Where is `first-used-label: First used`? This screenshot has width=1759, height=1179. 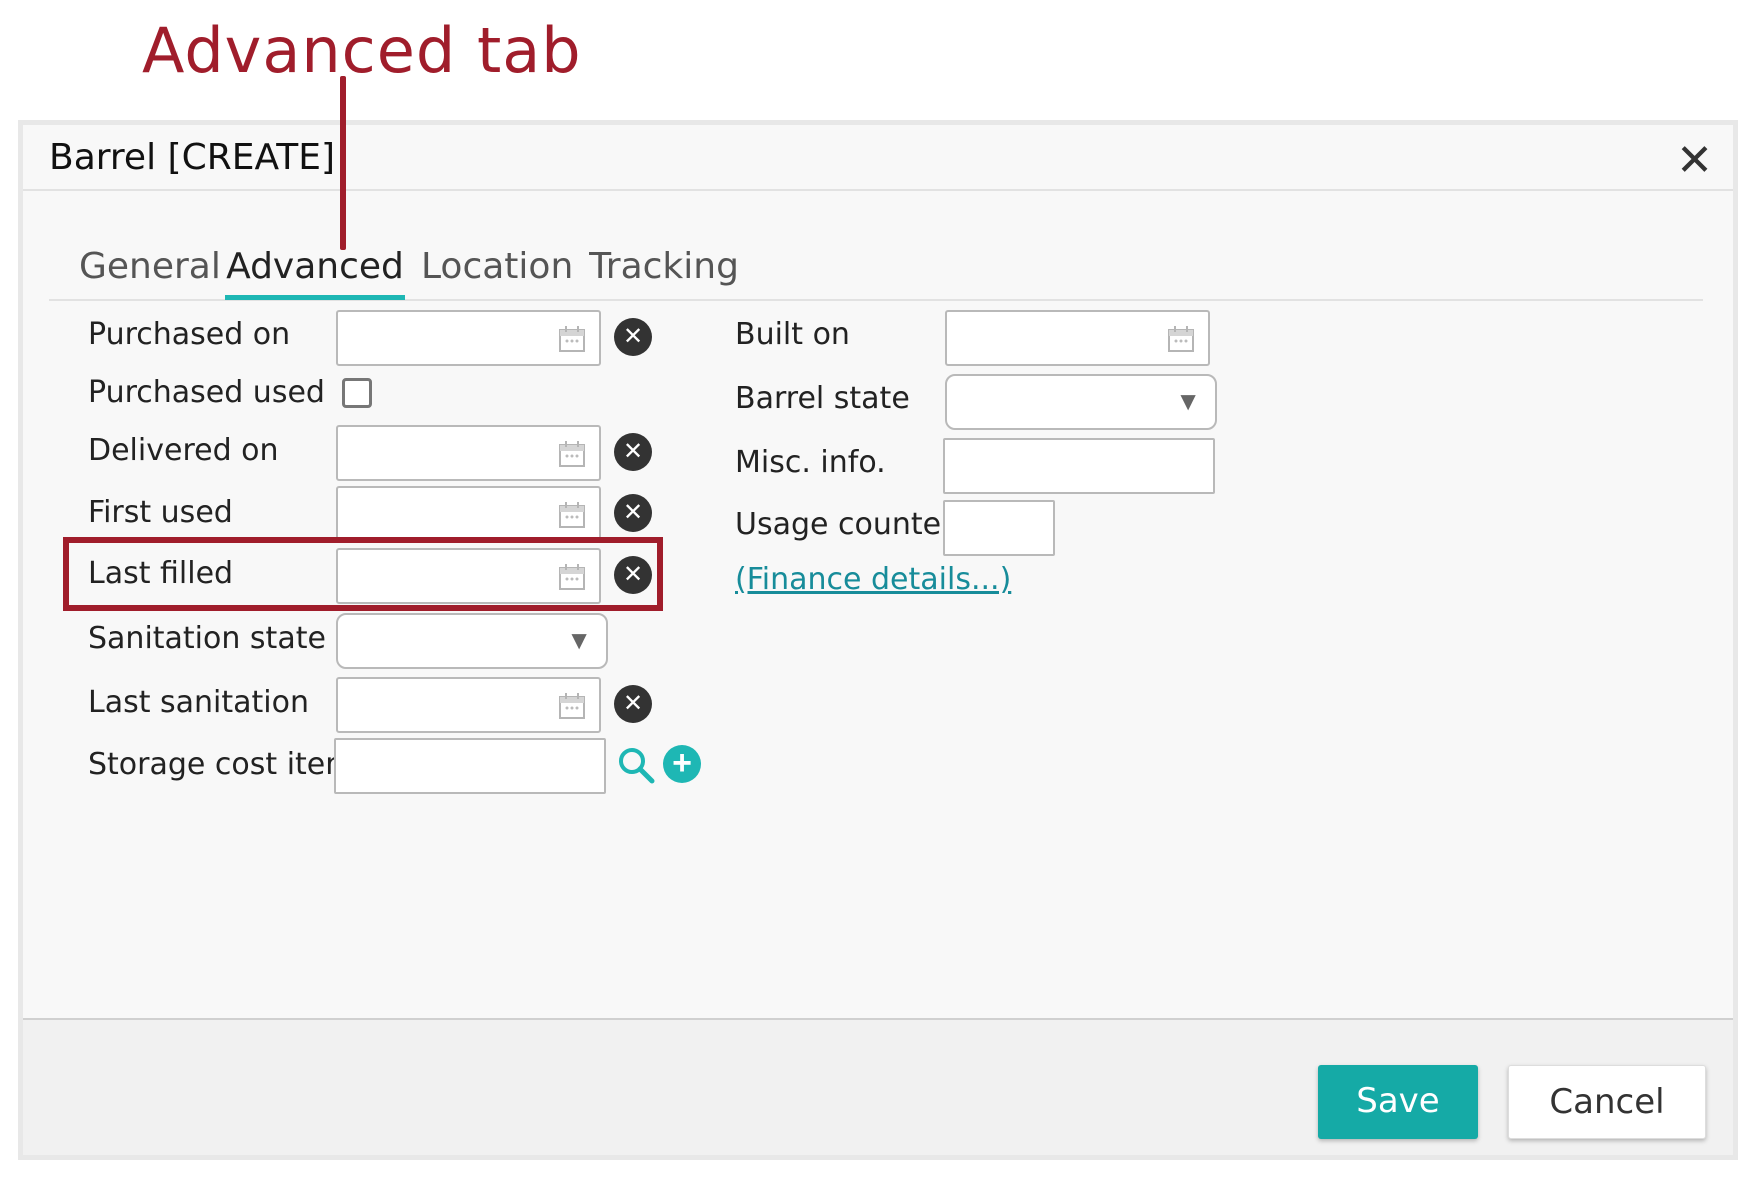 first-used-label: First used is located at coordinates (160, 512).